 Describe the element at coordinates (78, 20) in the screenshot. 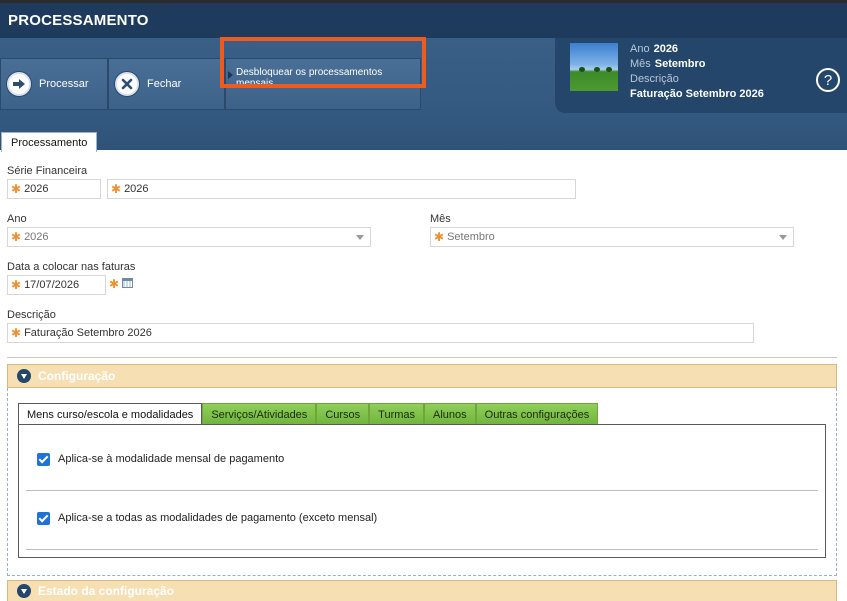

I see `window-title: PROCESSAMENTO` at that location.